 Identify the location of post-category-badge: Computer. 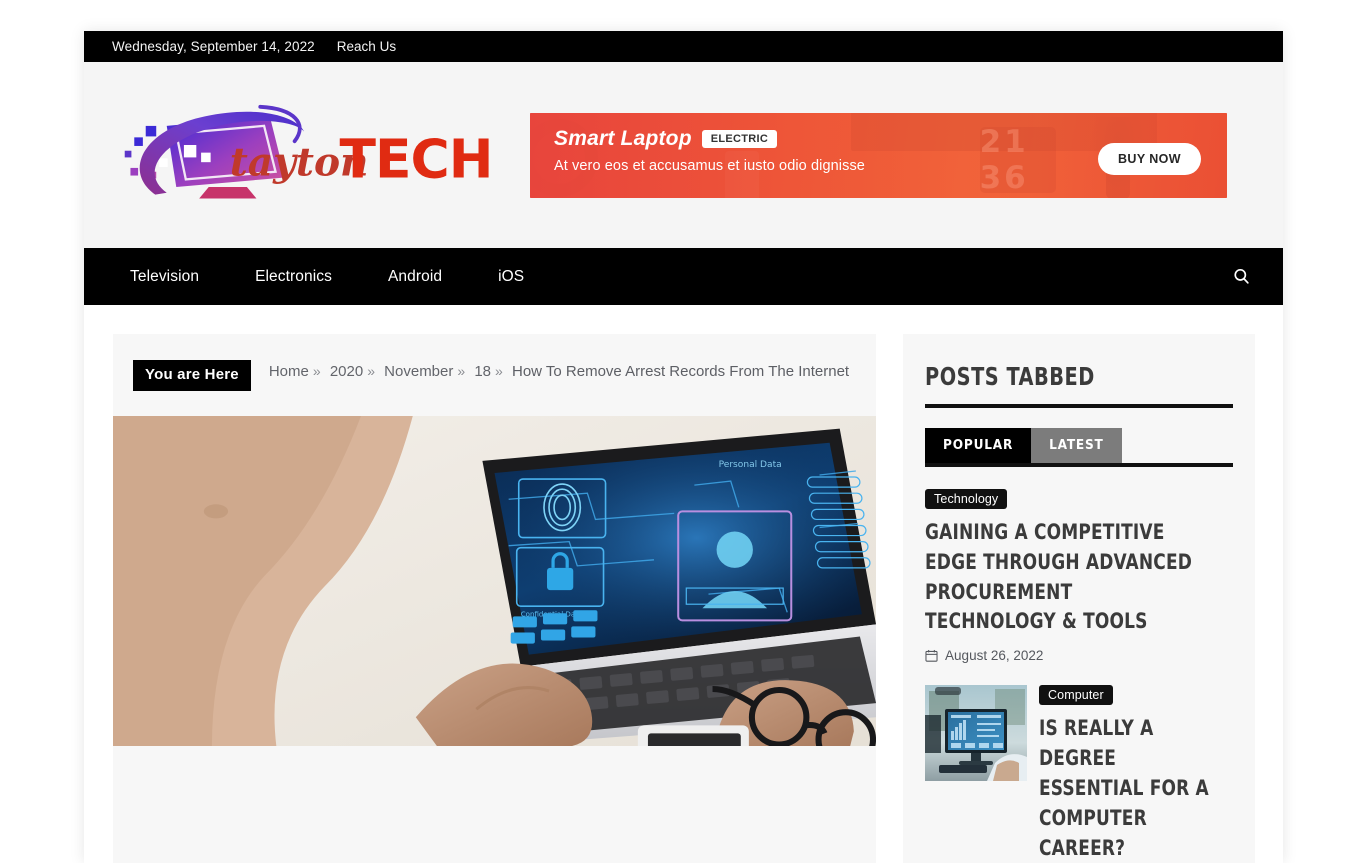
(1076, 695).